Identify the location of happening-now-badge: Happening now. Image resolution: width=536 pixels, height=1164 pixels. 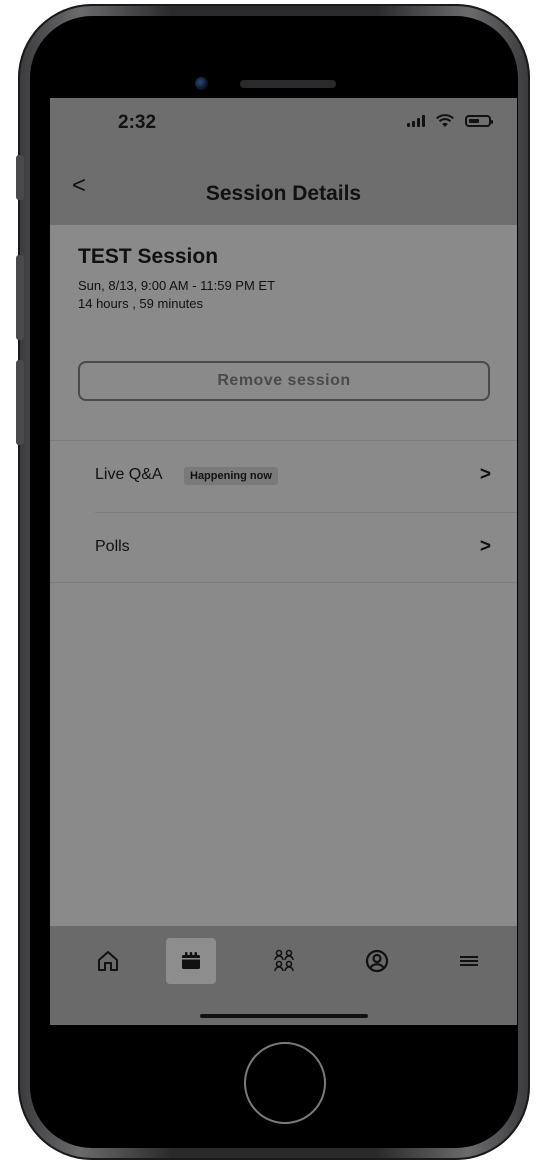
(231, 476).